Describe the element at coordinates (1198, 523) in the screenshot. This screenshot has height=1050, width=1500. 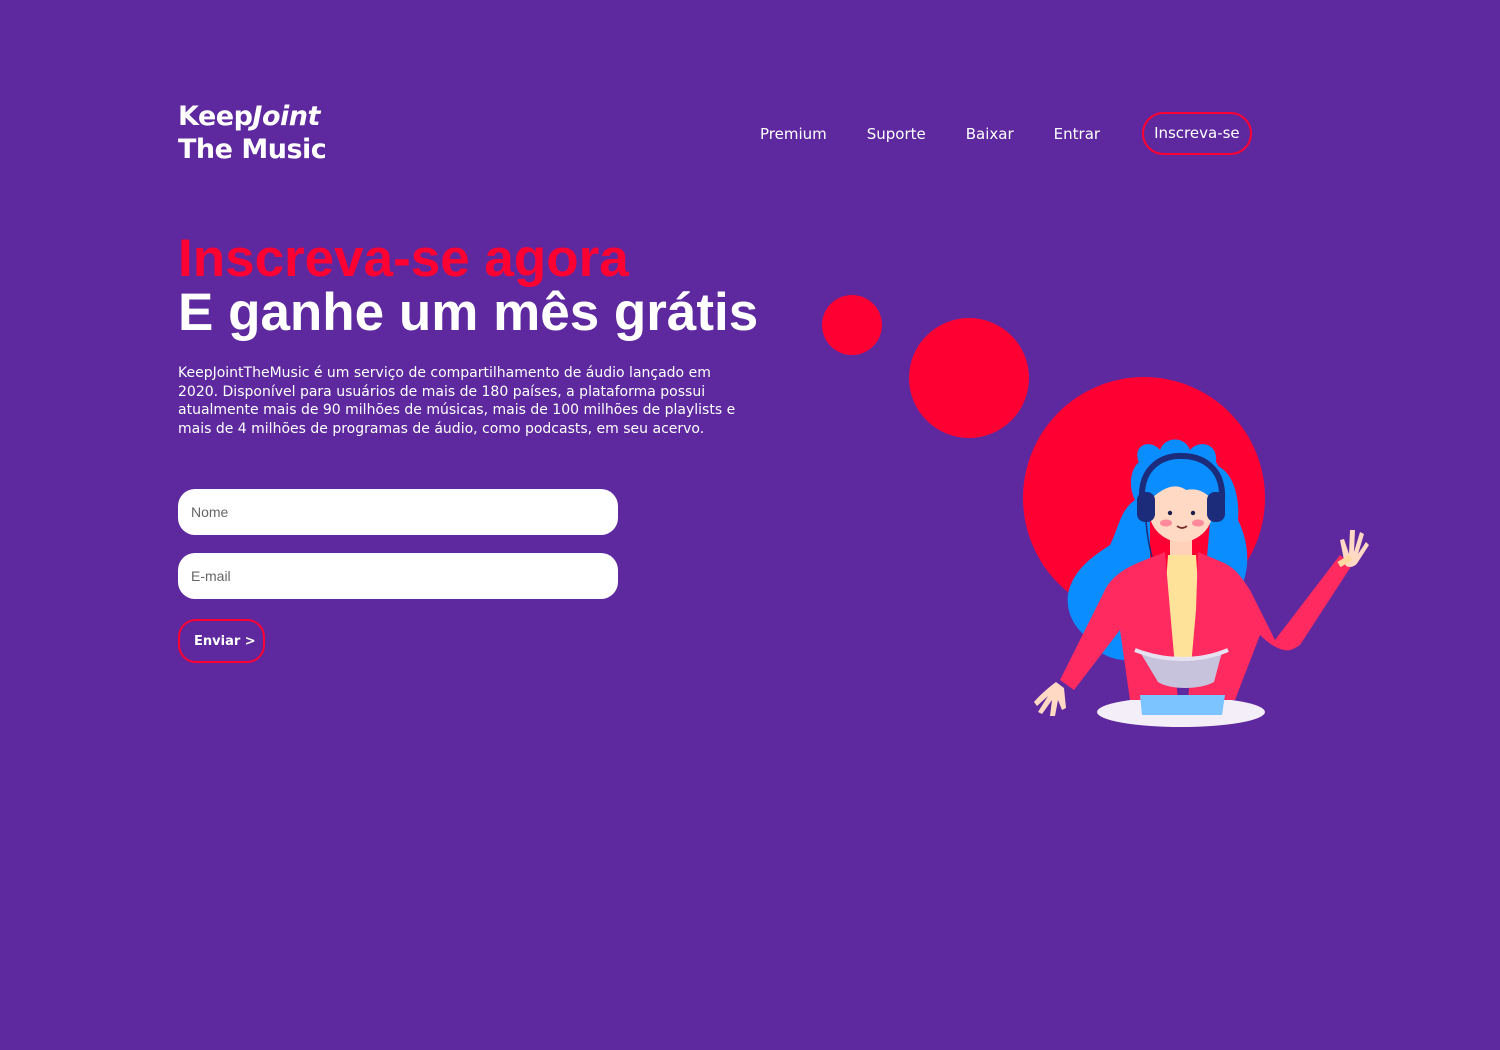
I see `blush-right` at that location.